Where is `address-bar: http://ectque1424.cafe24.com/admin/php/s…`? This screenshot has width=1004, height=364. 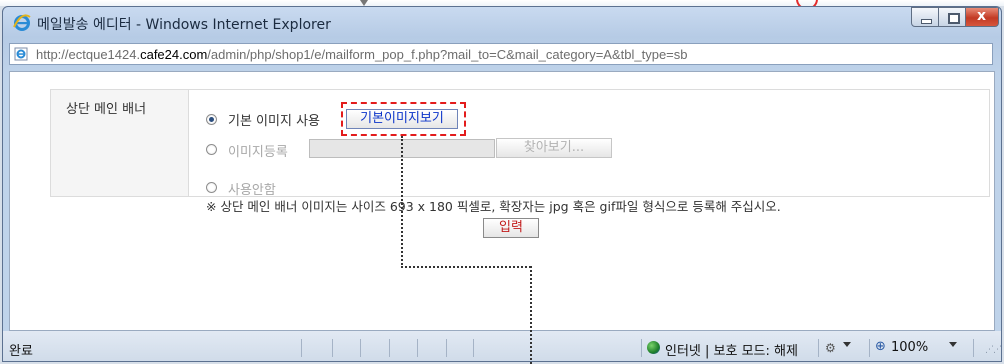
address-bar: http://ectque1424.cafe24.com/admin/php/s… is located at coordinates (501, 54).